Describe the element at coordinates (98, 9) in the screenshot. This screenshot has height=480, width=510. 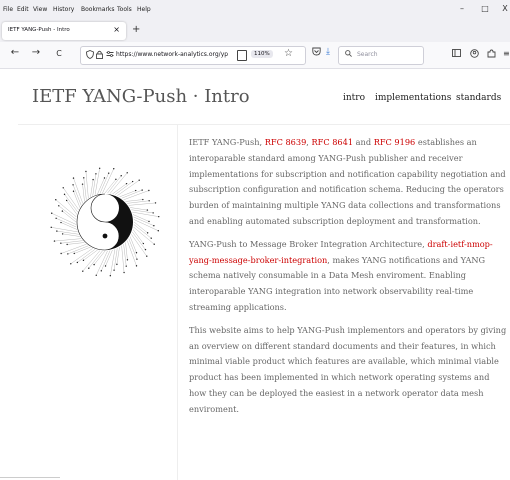
I see `menu-bookmarks: Bookmarks` at that location.